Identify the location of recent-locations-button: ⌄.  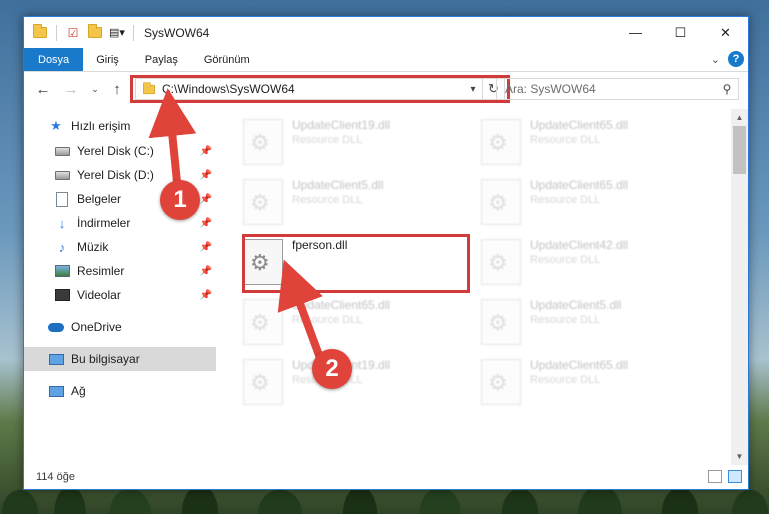
(95, 89).